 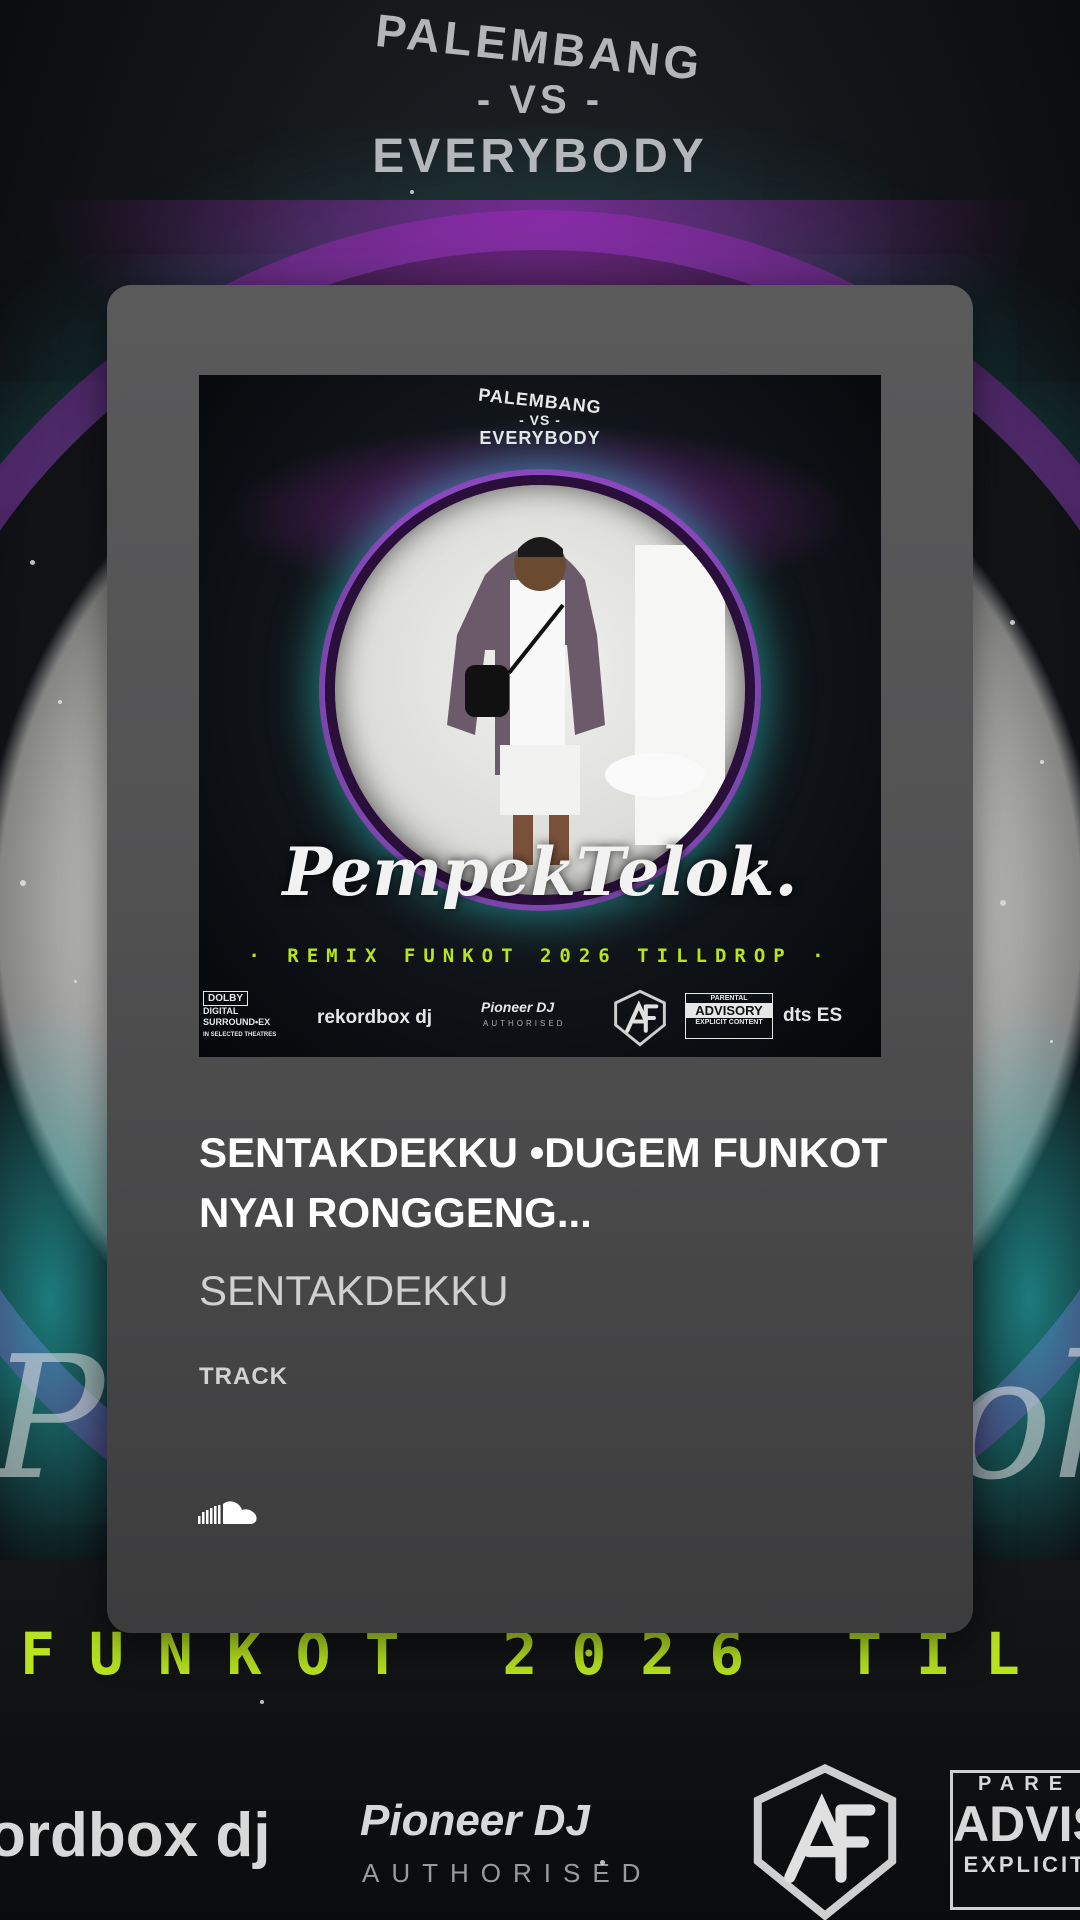 What do you see at coordinates (225, 998) in the screenshot?
I see `dolby-box: DOLBY` at bounding box center [225, 998].